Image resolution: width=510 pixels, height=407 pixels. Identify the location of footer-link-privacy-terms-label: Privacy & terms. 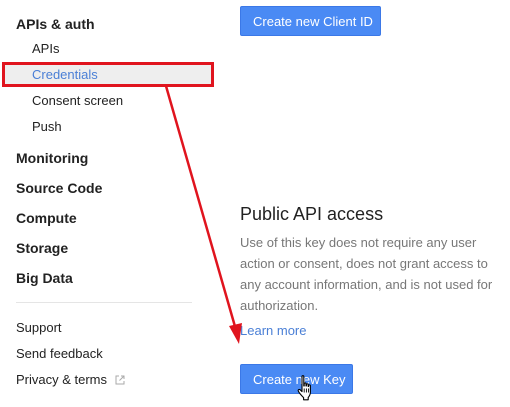
(62, 379).